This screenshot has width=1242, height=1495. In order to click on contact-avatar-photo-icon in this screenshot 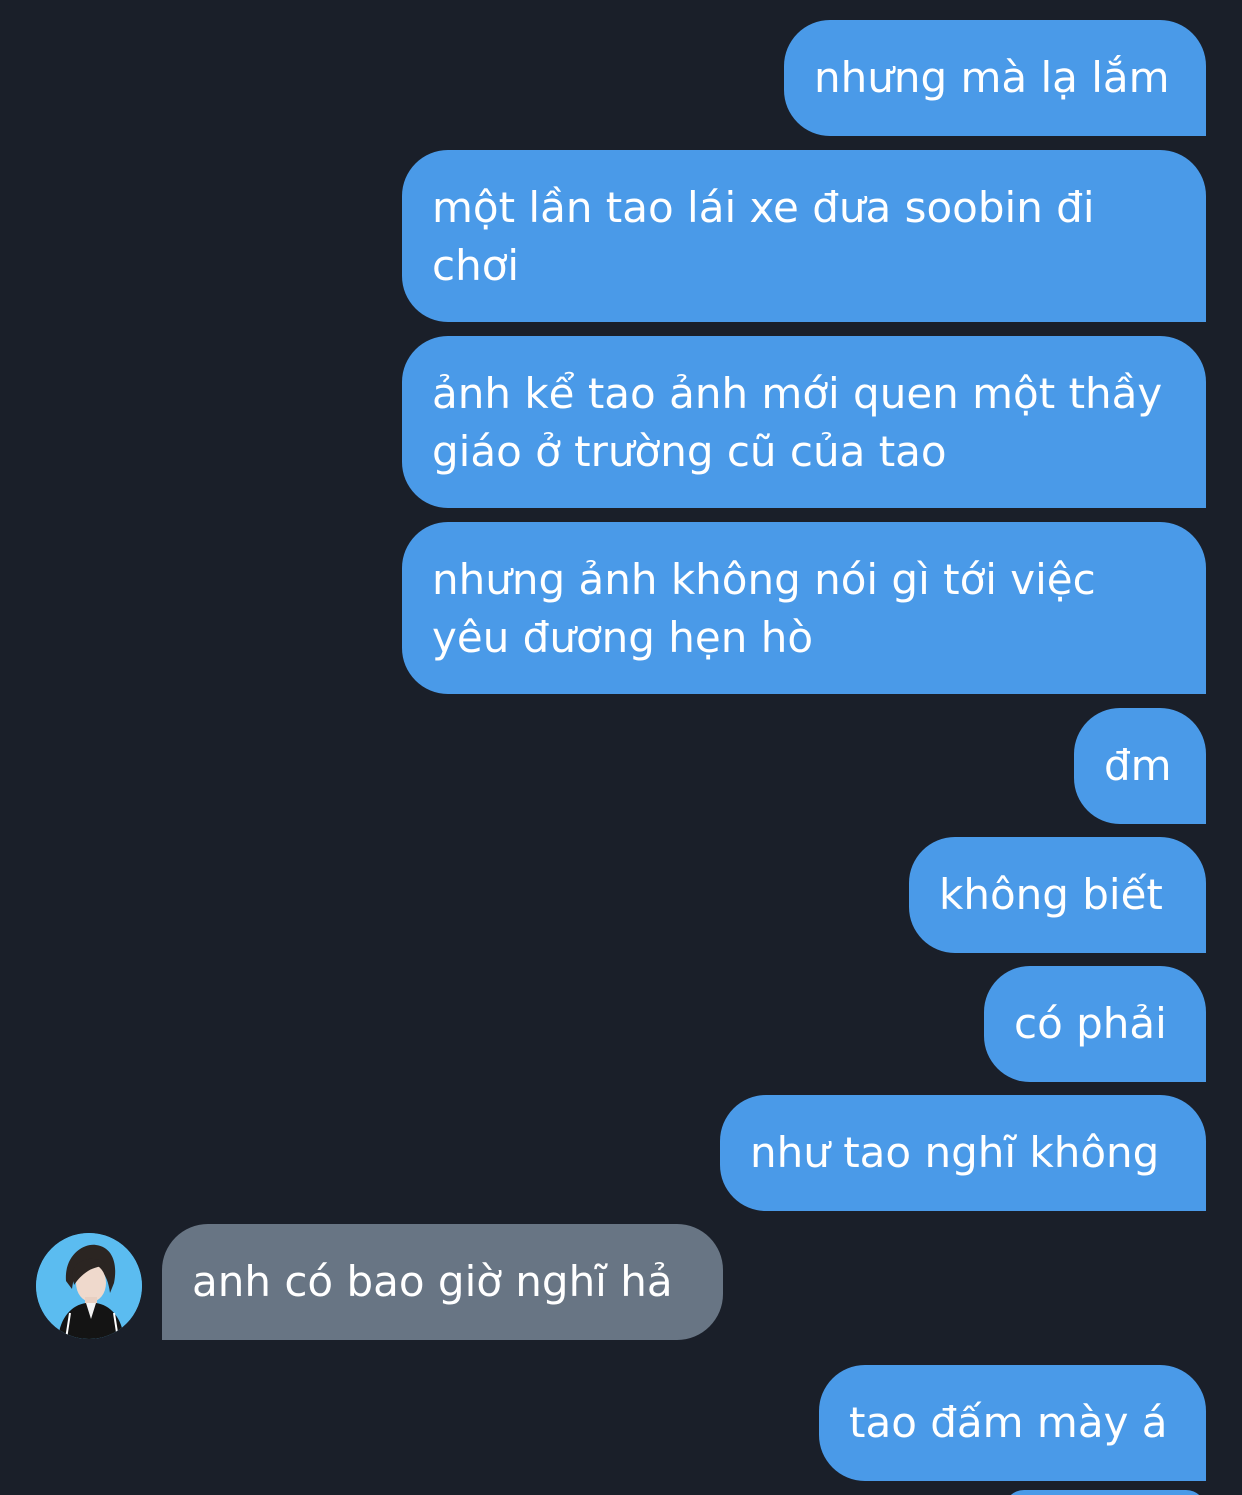, I will do `click(89, 1286)`.